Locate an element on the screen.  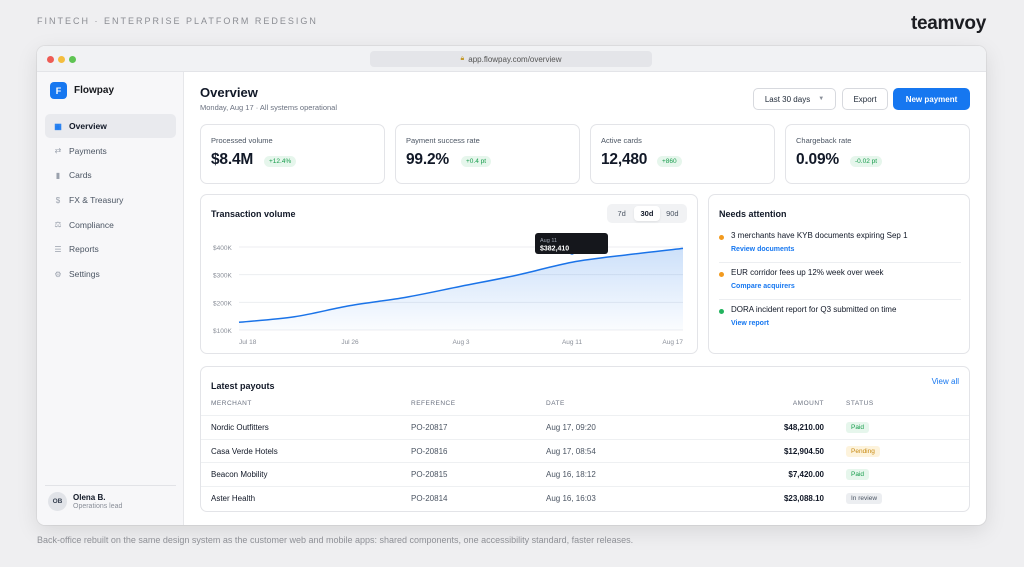
view-all-link: View all is located at coordinates (945, 381).